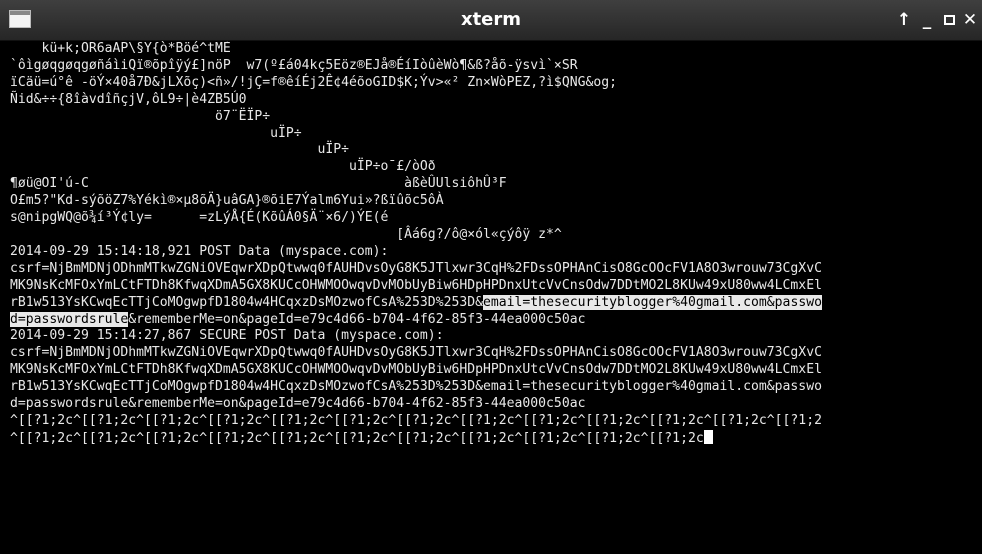 Image resolution: width=982 pixels, height=554 pixels. I want to click on maximize-icon, so click(949, 20).